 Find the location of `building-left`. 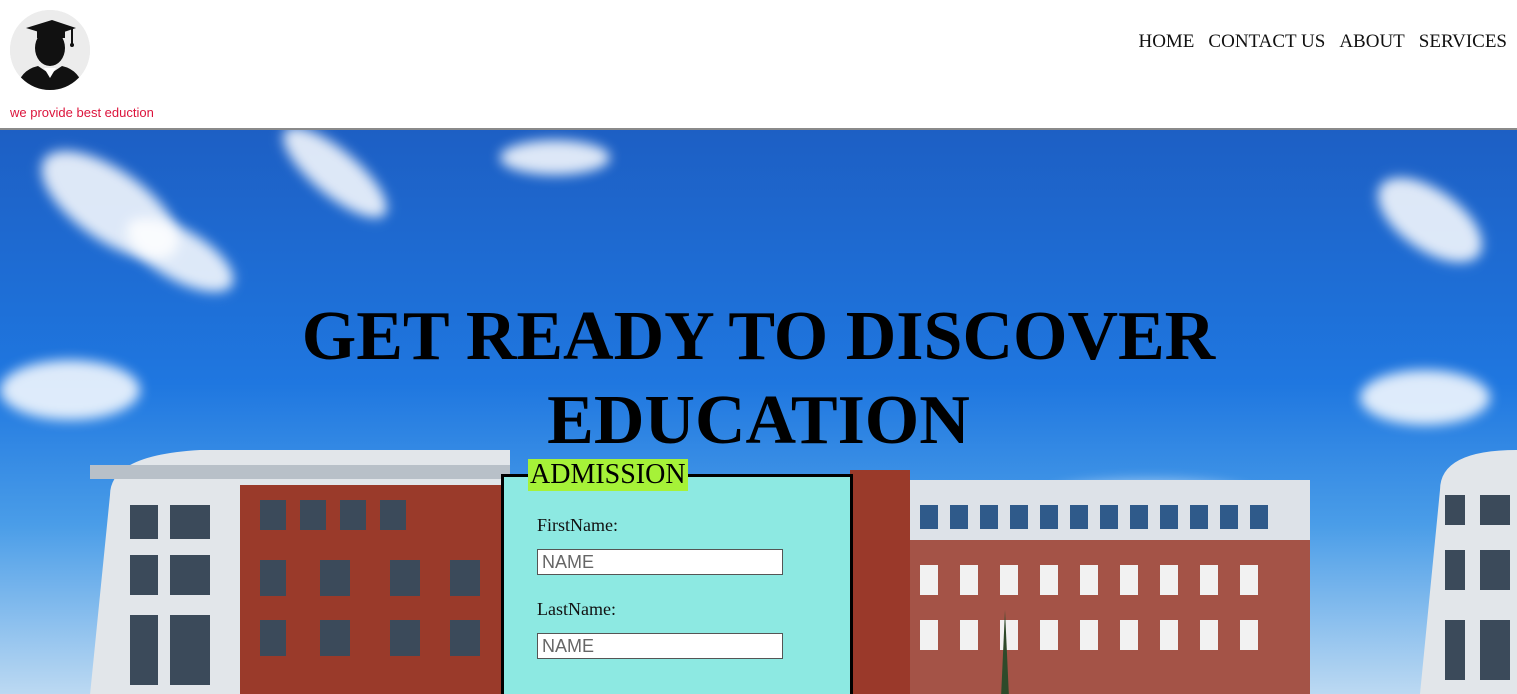

building-left is located at coordinates (300, 572).